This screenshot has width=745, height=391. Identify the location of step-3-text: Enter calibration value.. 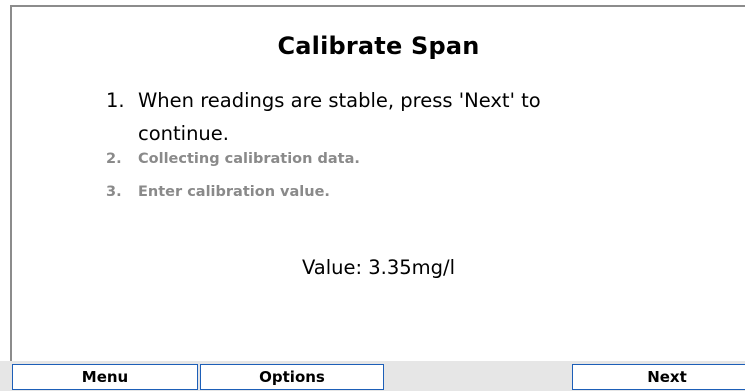
(234, 192).